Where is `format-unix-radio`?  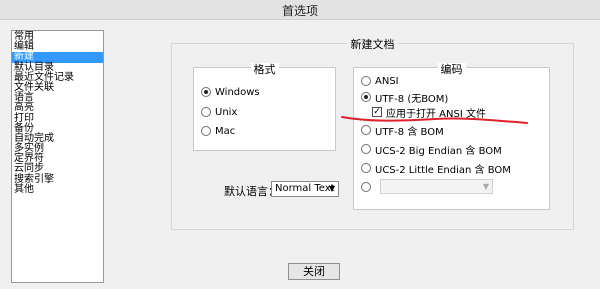
format-unix-radio is located at coordinates (206, 112).